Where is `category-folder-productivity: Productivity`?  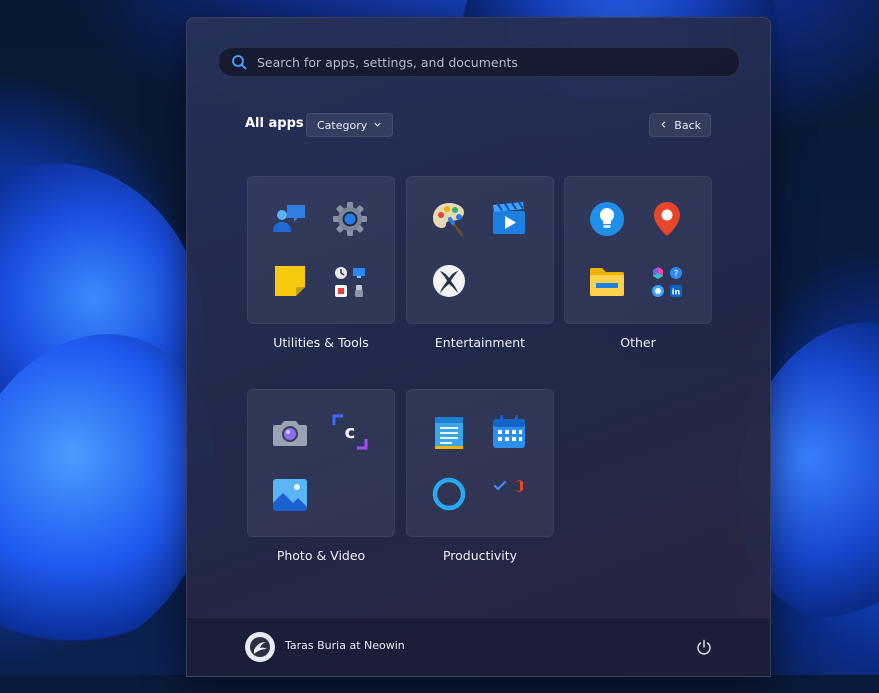 category-folder-productivity: Productivity is located at coordinates (480, 476).